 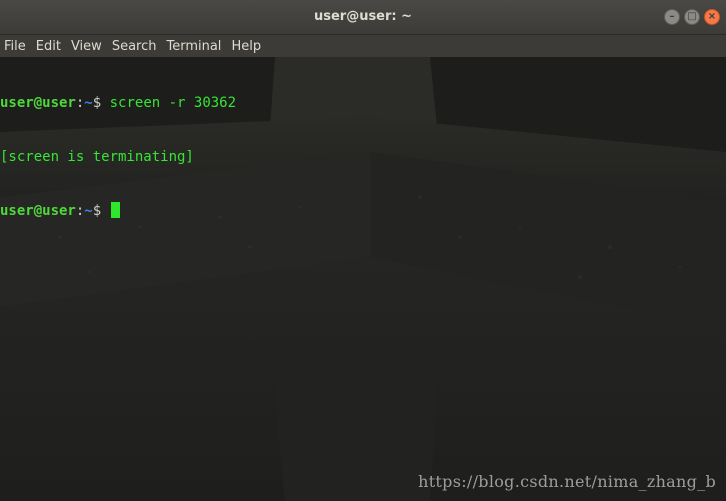 I want to click on window-controls: – □ ×, so click(x=692, y=17).